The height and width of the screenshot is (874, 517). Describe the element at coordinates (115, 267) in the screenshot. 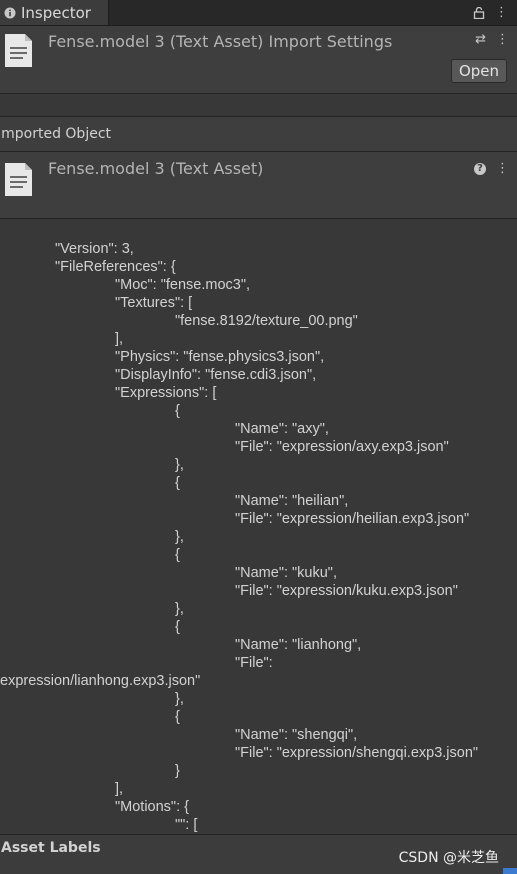

I see `code-line: "FileReferences": {` at that location.